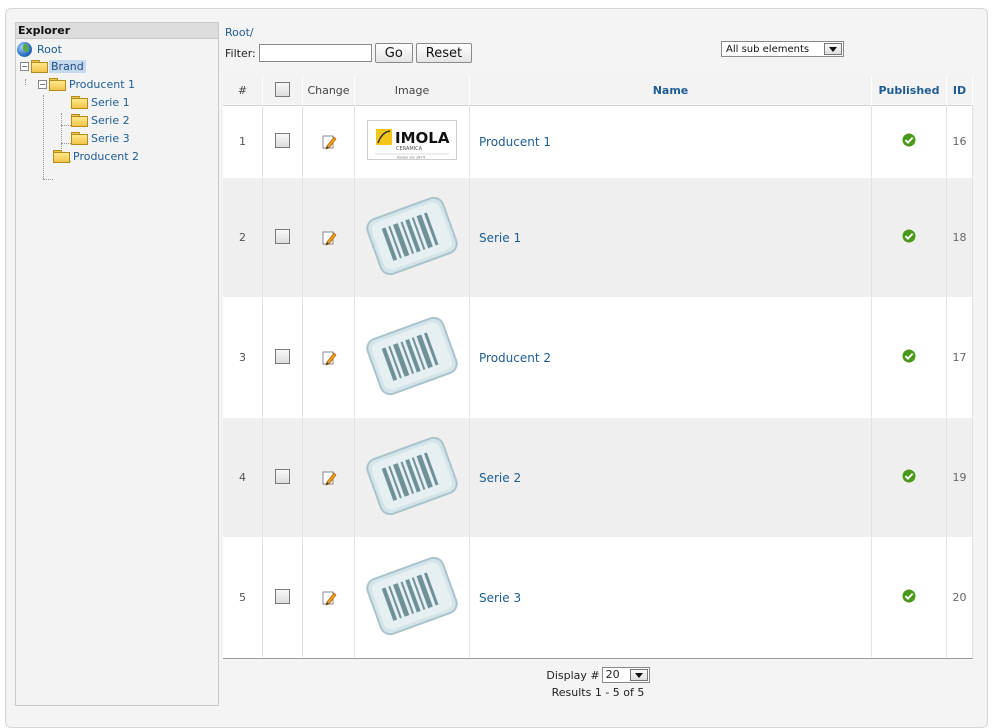 The height and width of the screenshot is (728, 993). I want to click on table-row: 3 Producent 2 17, so click(598, 358).